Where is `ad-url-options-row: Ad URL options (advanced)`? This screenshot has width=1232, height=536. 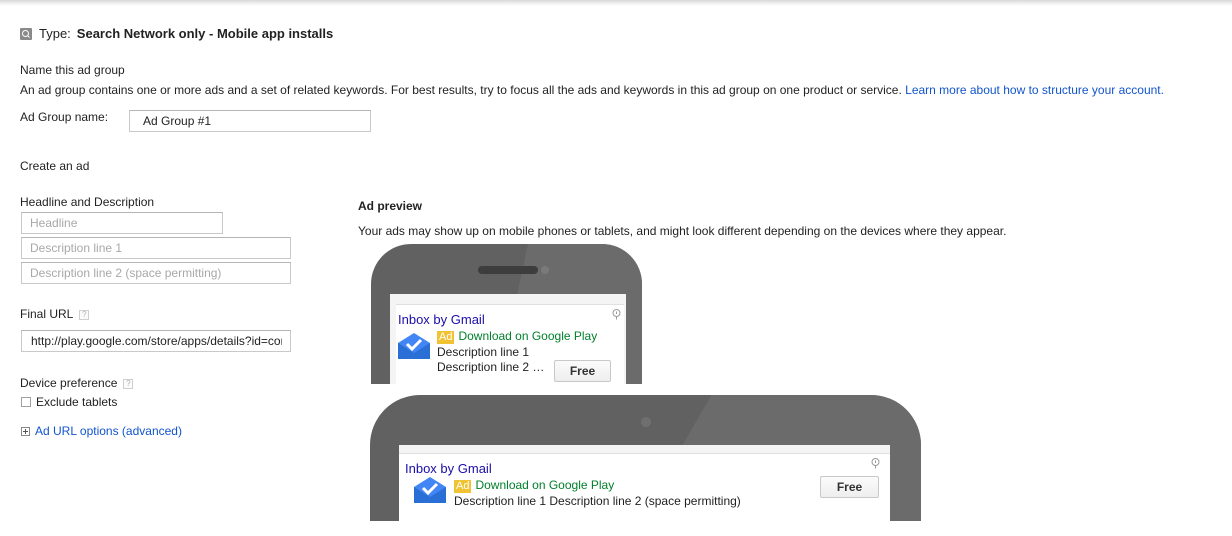 ad-url-options-row: Ad URL options (advanced) is located at coordinates (101, 431).